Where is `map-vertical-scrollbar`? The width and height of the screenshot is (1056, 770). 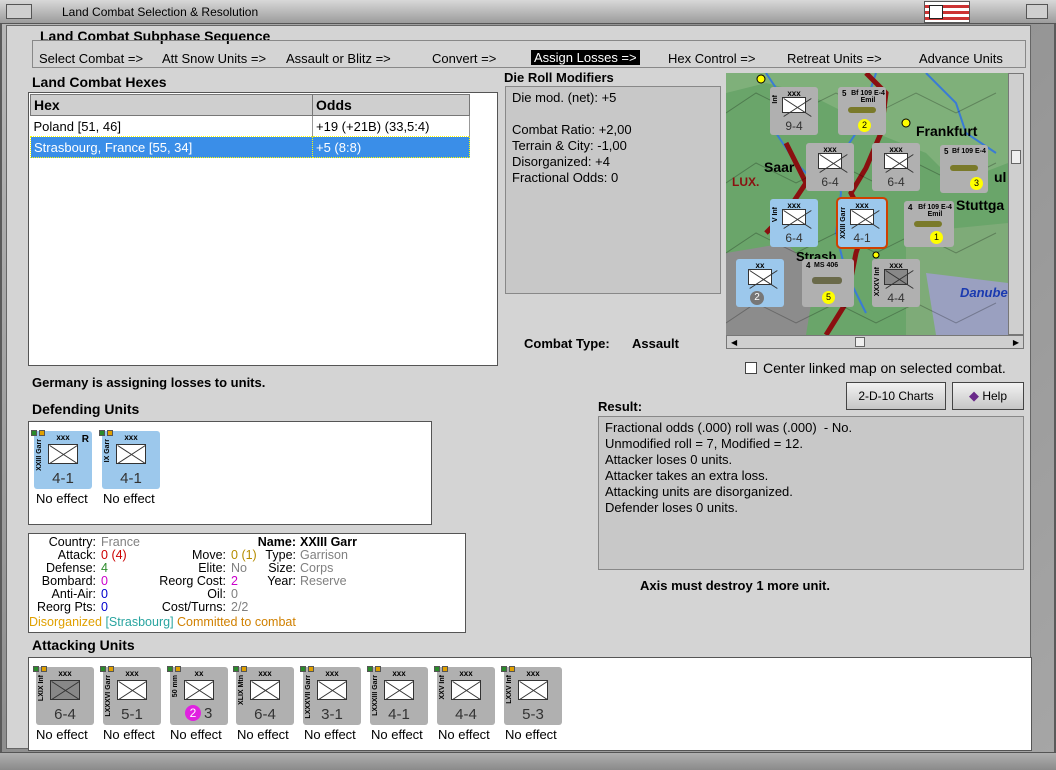
map-vertical-scrollbar is located at coordinates (1016, 204).